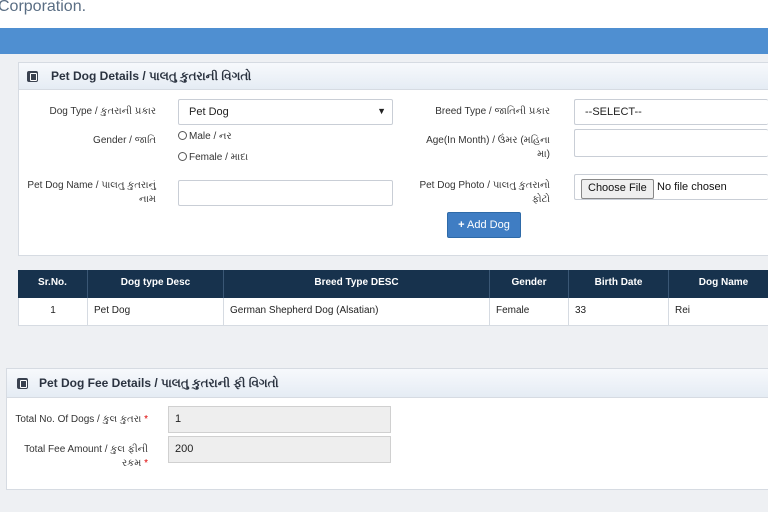  I want to click on gender-female-radio: Female / માદા, so click(213, 157).